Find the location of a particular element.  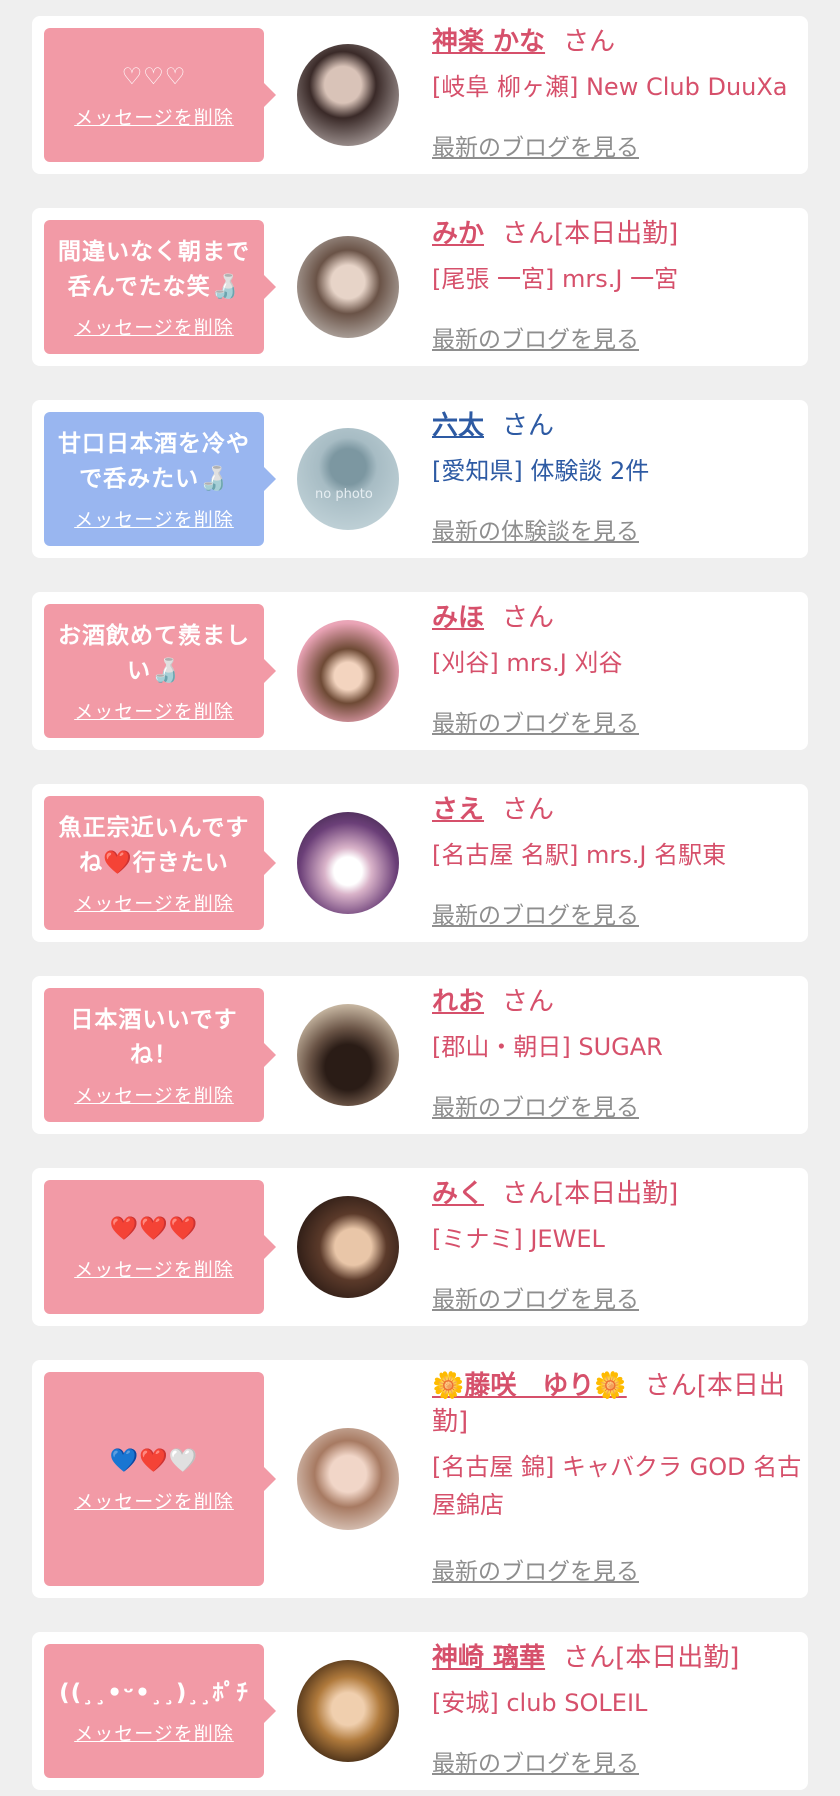

shop-info: [愛知県] 体験談 2件 is located at coordinates (541, 471).